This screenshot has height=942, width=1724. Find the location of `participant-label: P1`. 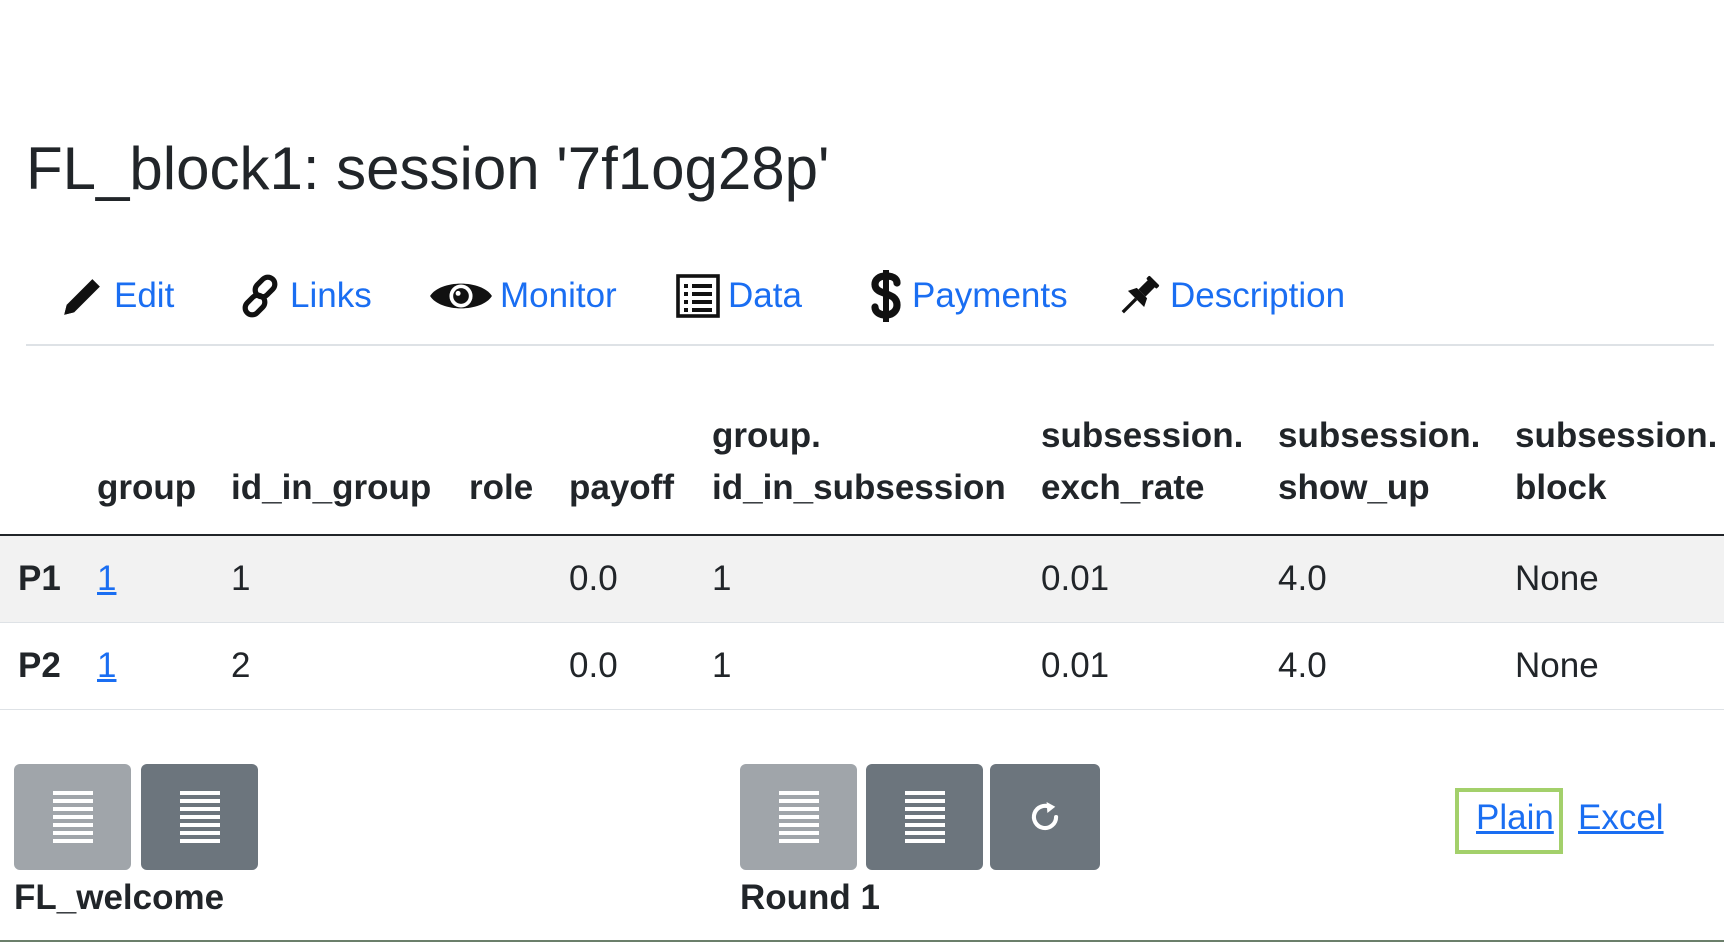

participant-label: P1 is located at coordinates (48, 579).